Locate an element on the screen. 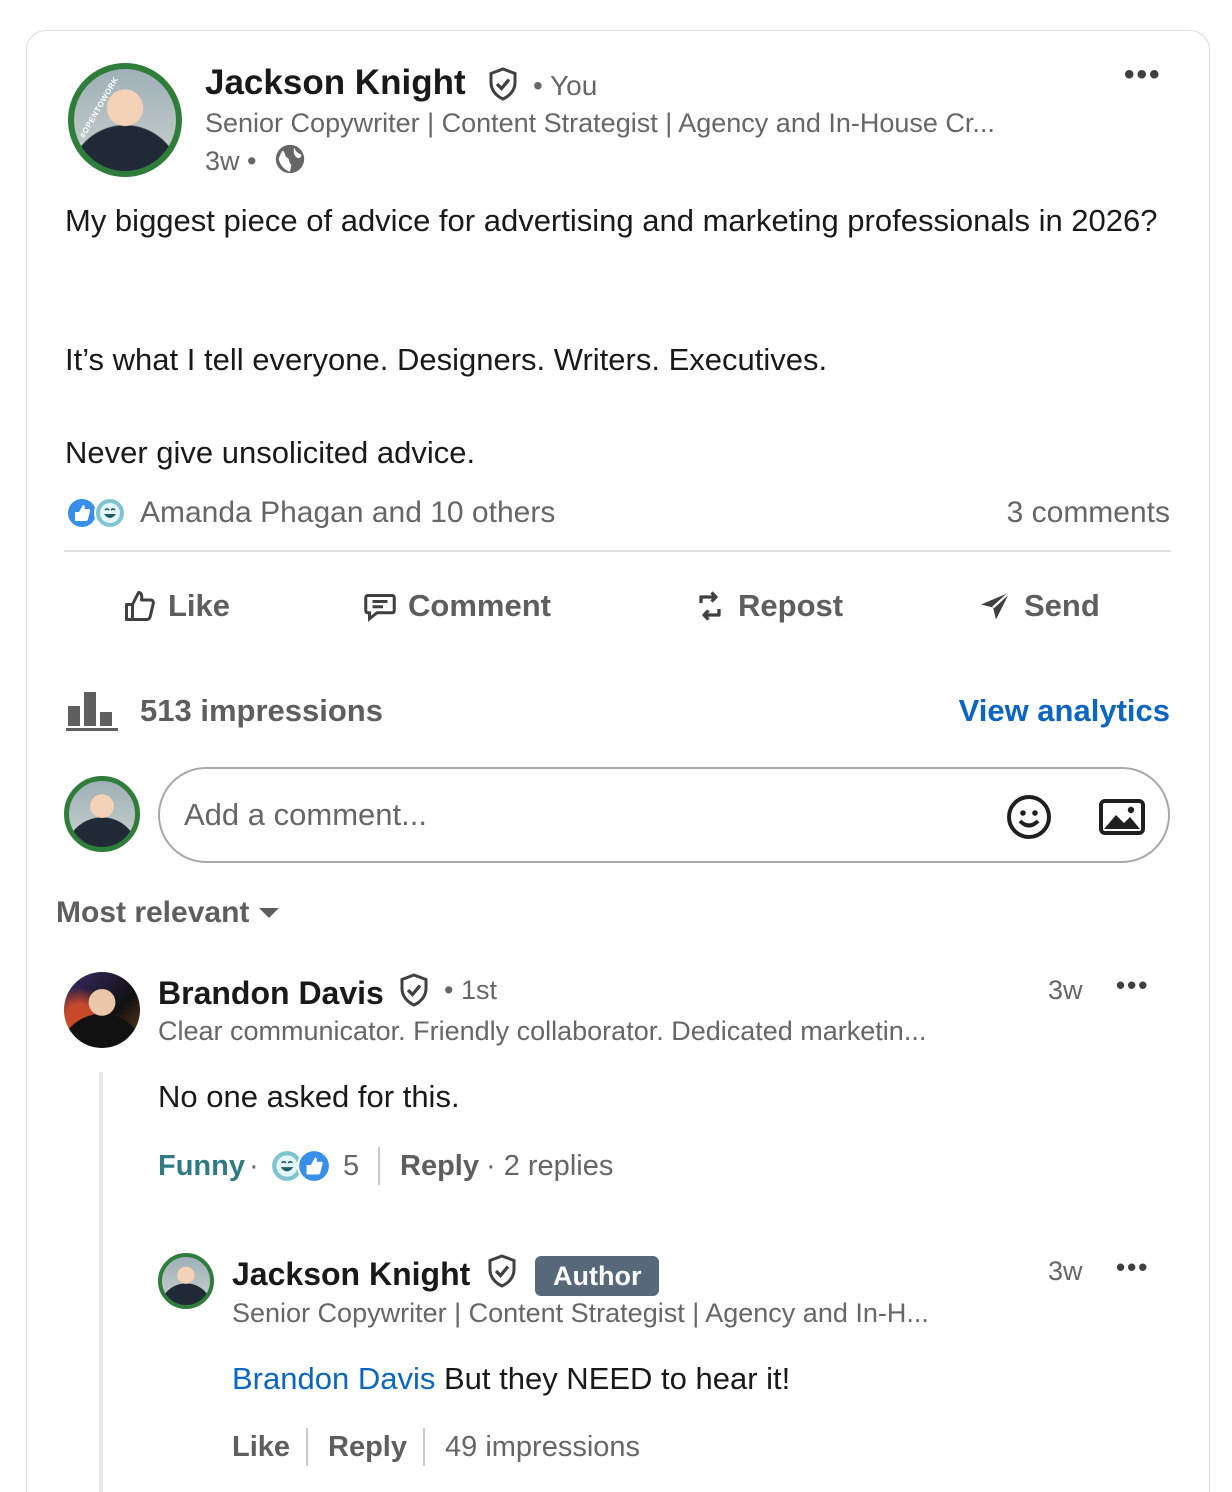 This screenshot has width=1232, height=1492. send-button: Send is located at coordinates (1039, 606).